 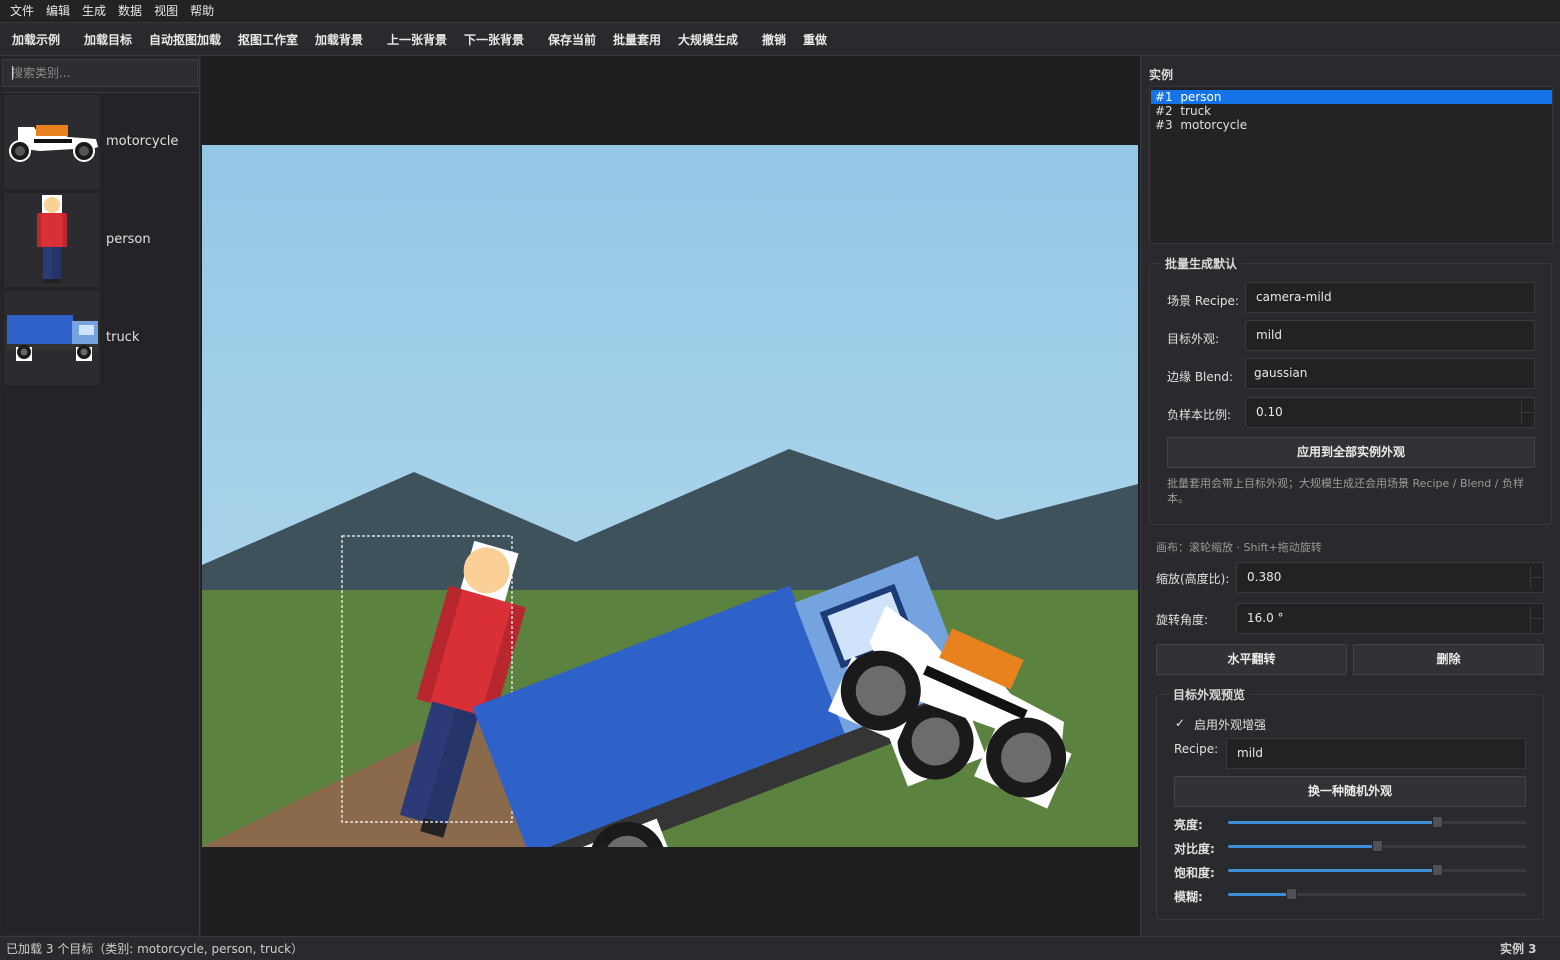 I want to click on canvas-hint: 画布：滚轮缩放 · Shift+拖动旋转, so click(x=1239, y=547).